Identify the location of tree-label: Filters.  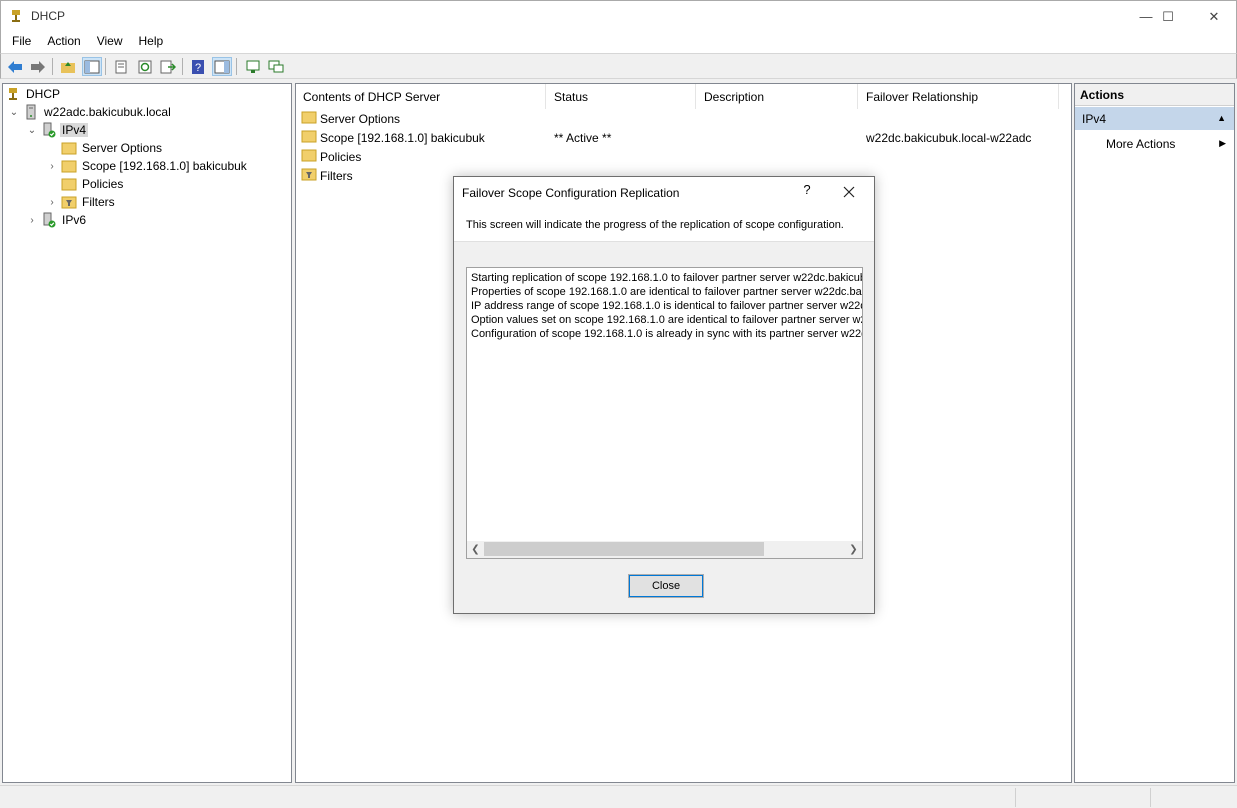
(98, 202).